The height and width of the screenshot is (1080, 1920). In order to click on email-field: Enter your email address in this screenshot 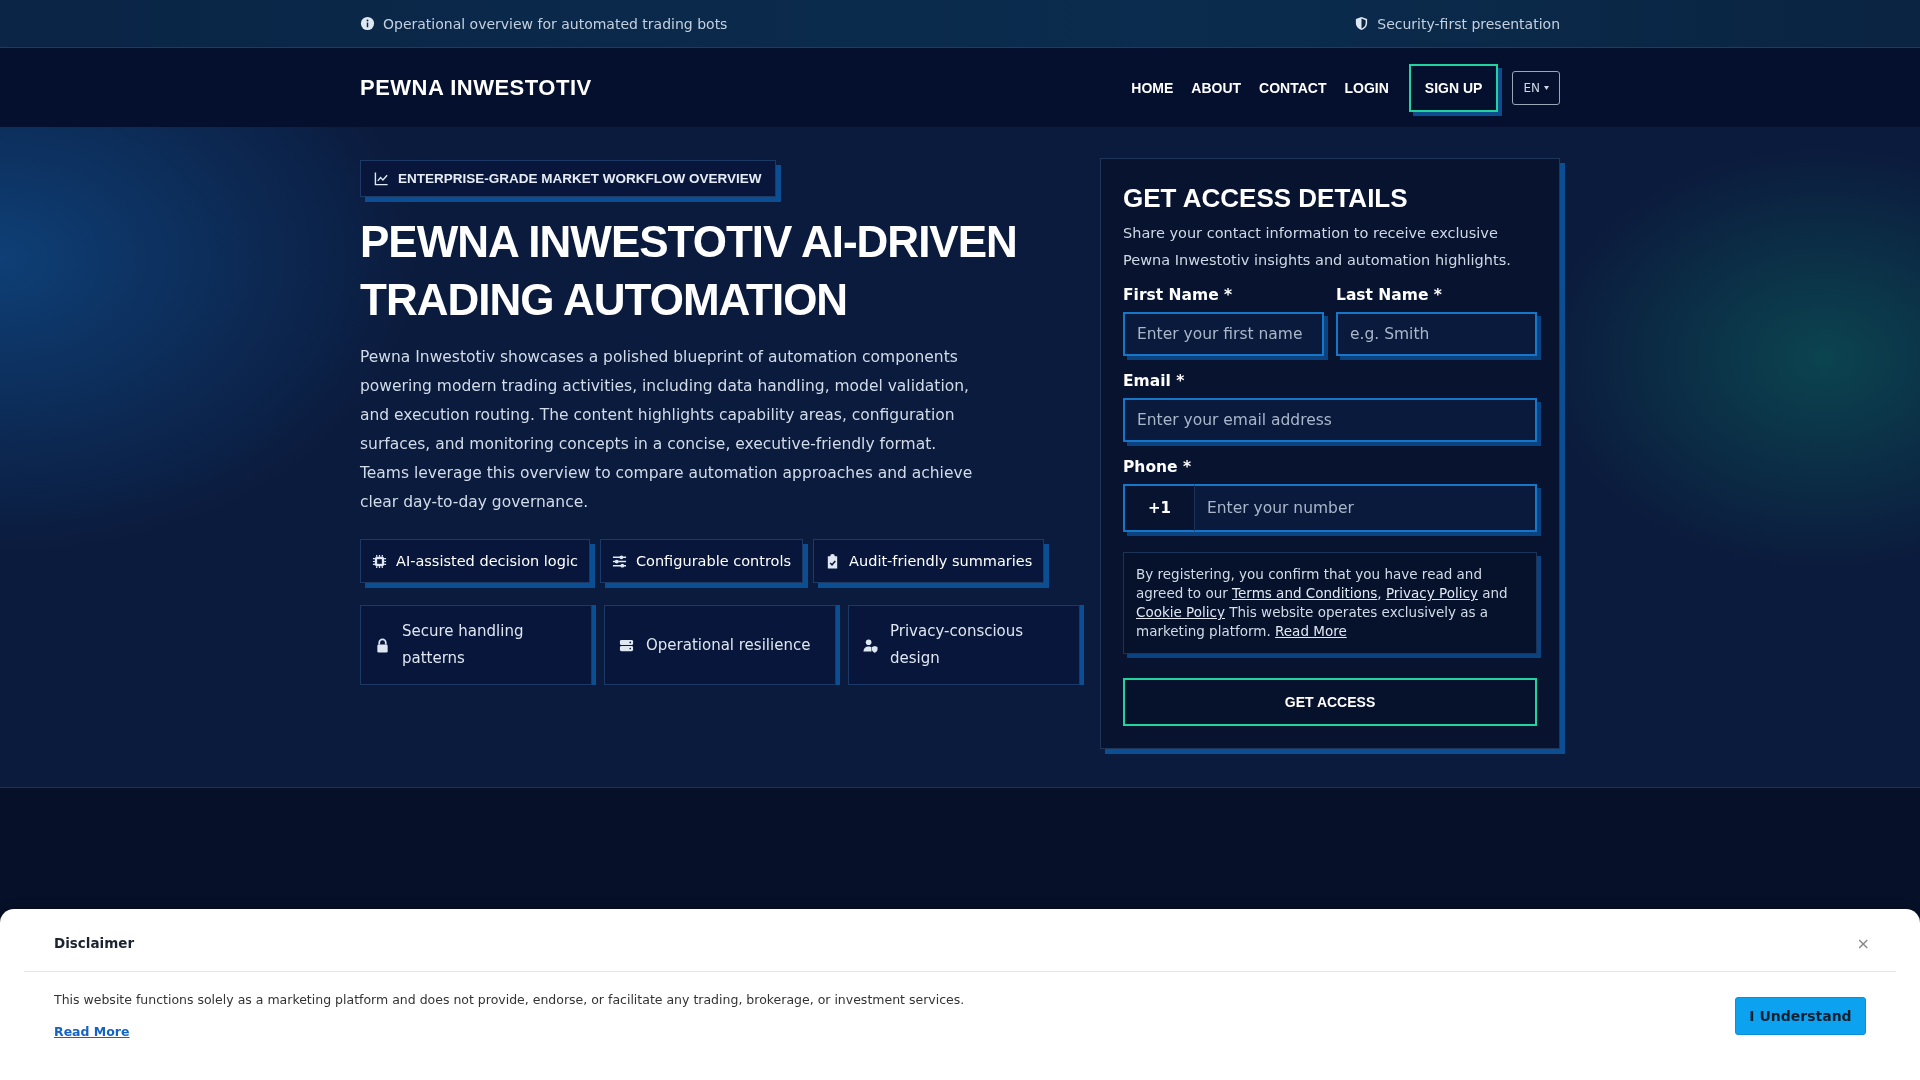, I will do `click(1330, 420)`.